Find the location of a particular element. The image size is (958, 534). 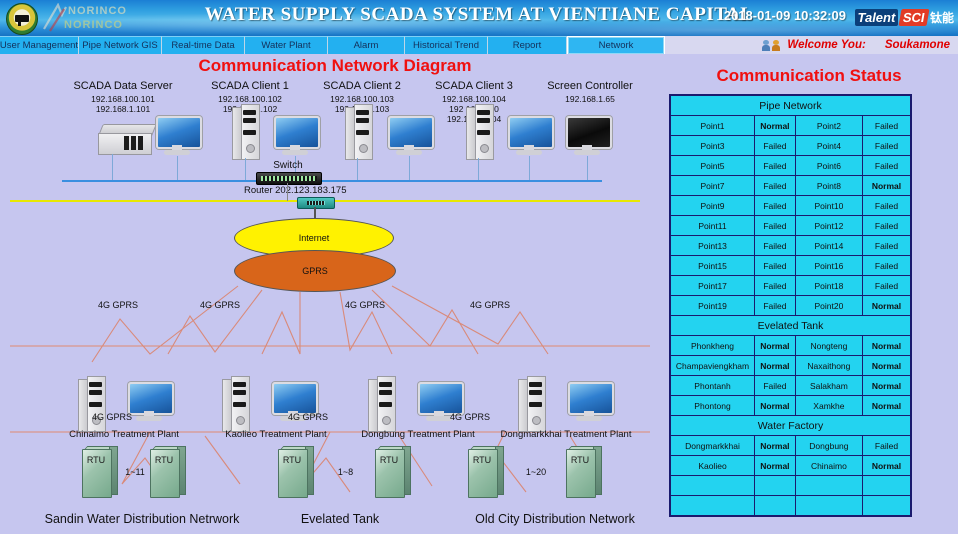

status-row is located at coordinates (791, 485).